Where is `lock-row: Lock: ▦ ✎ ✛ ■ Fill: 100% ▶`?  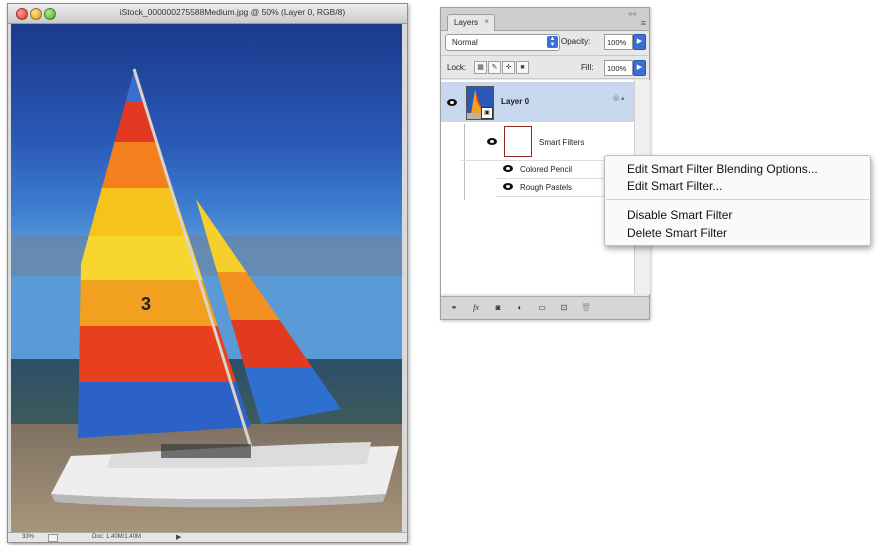
lock-row: Lock: ▦ ✎ ✛ ■ Fill: 100% ▶ is located at coordinates (545, 67).